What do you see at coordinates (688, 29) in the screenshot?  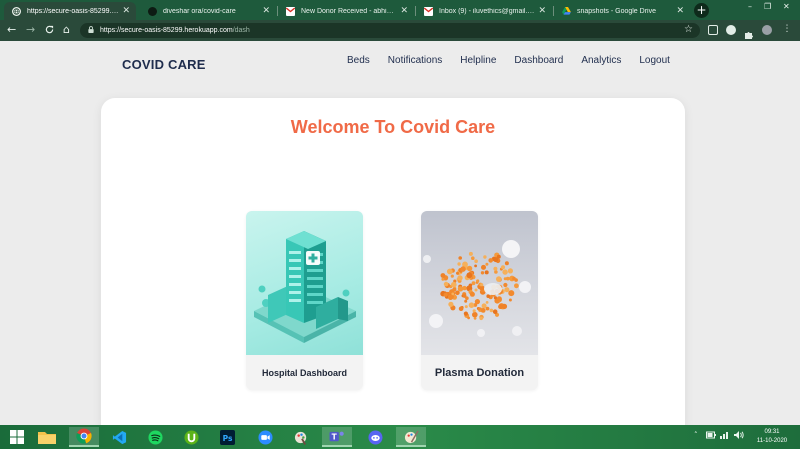 I see `bookmark-star-icon: ☆` at bounding box center [688, 29].